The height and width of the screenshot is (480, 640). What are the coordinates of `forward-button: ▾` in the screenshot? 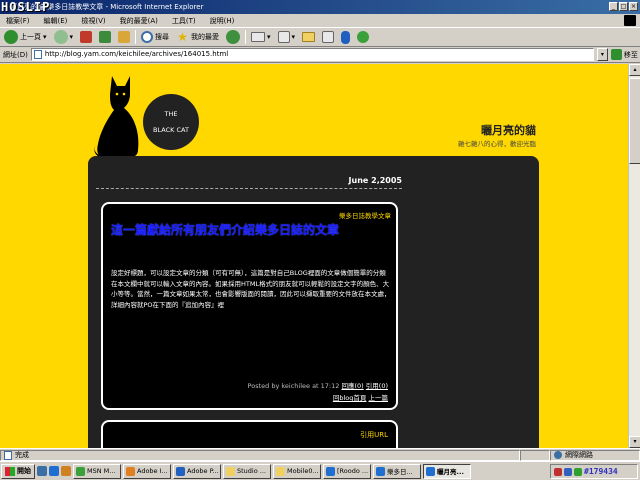 It's located at (64, 37).